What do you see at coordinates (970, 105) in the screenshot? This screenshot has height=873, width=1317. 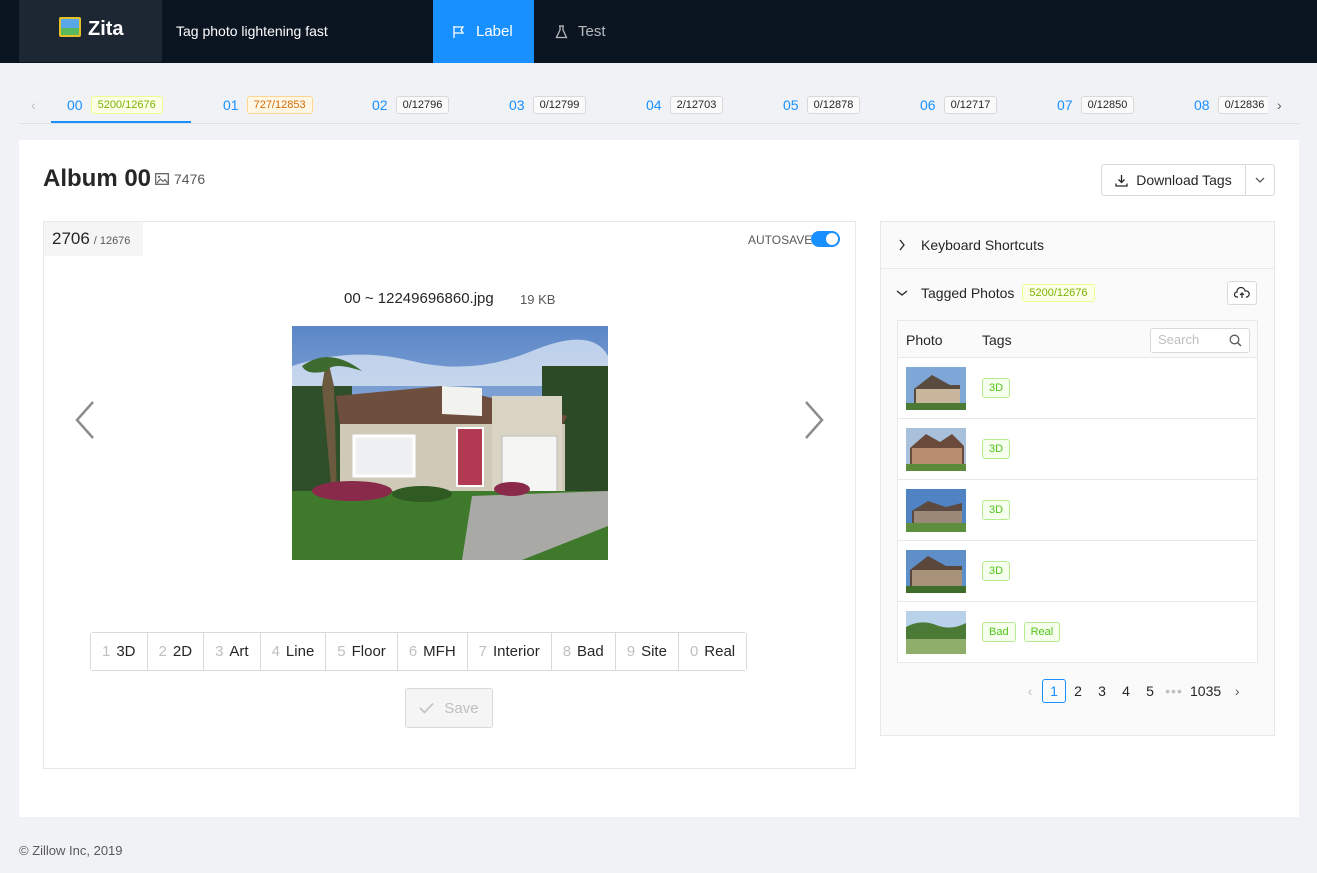 I see `tab-count-badge: 0/12717` at bounding box center [970, 105].